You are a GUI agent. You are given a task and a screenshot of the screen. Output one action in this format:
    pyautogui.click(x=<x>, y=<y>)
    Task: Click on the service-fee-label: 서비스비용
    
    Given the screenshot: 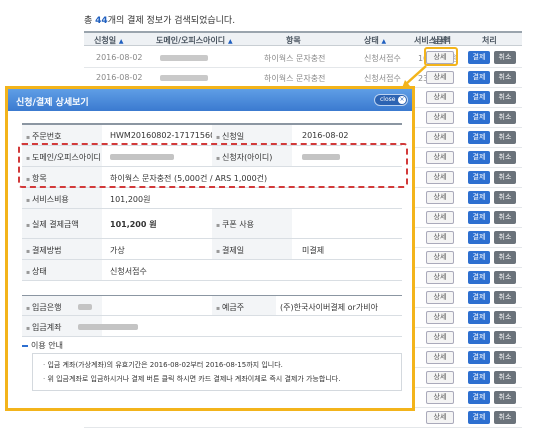 What is the action you would take?
    pyautogui.click(x=62, y=198)
    